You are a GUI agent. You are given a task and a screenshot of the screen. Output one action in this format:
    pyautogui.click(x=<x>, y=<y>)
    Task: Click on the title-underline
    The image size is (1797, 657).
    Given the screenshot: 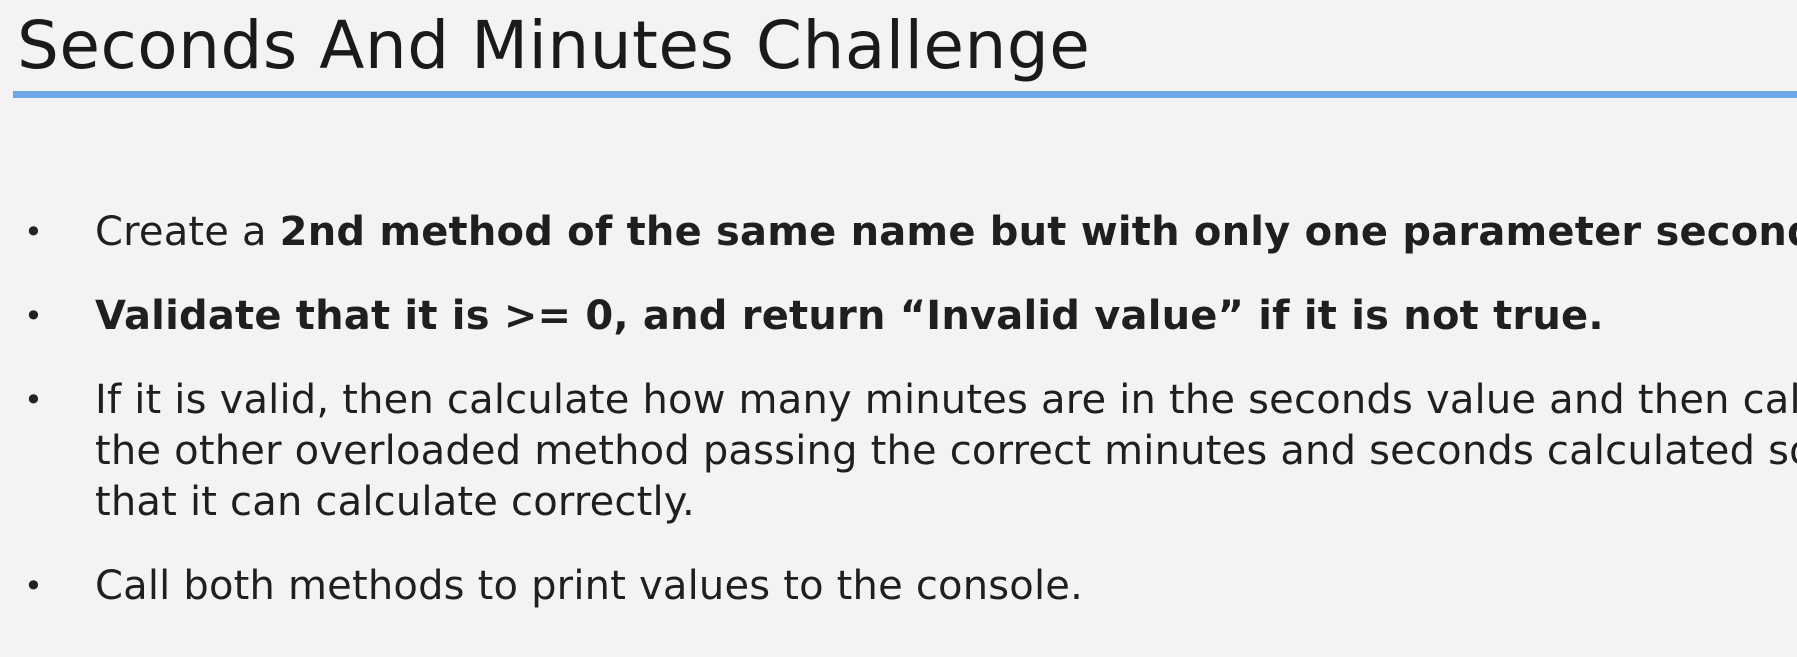 What is the action you would take?
    pyautogui.click(x=905, y=94)
    